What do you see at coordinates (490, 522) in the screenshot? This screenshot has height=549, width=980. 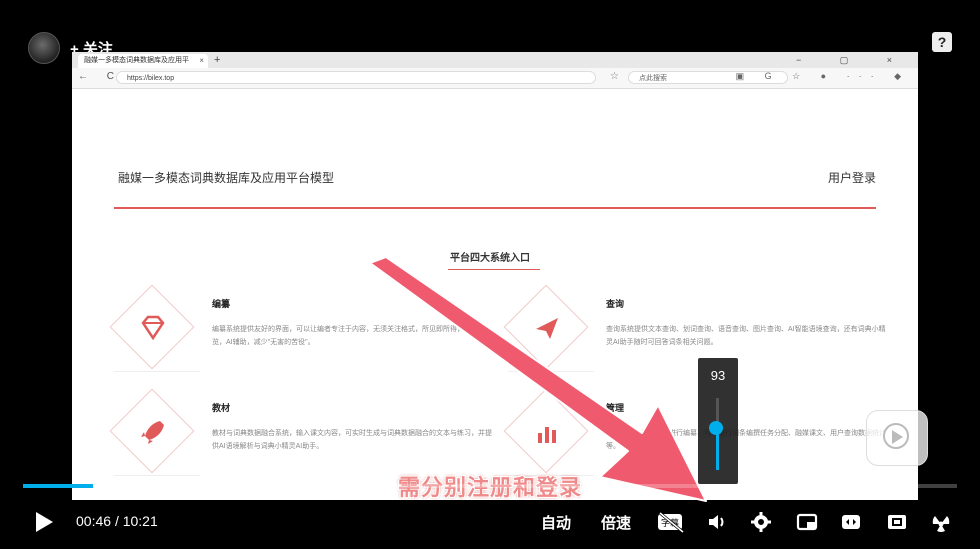 I see `control-bar: 00:46 / 10:21 自动 倍速 字幕` at bounding box center [490, 522].